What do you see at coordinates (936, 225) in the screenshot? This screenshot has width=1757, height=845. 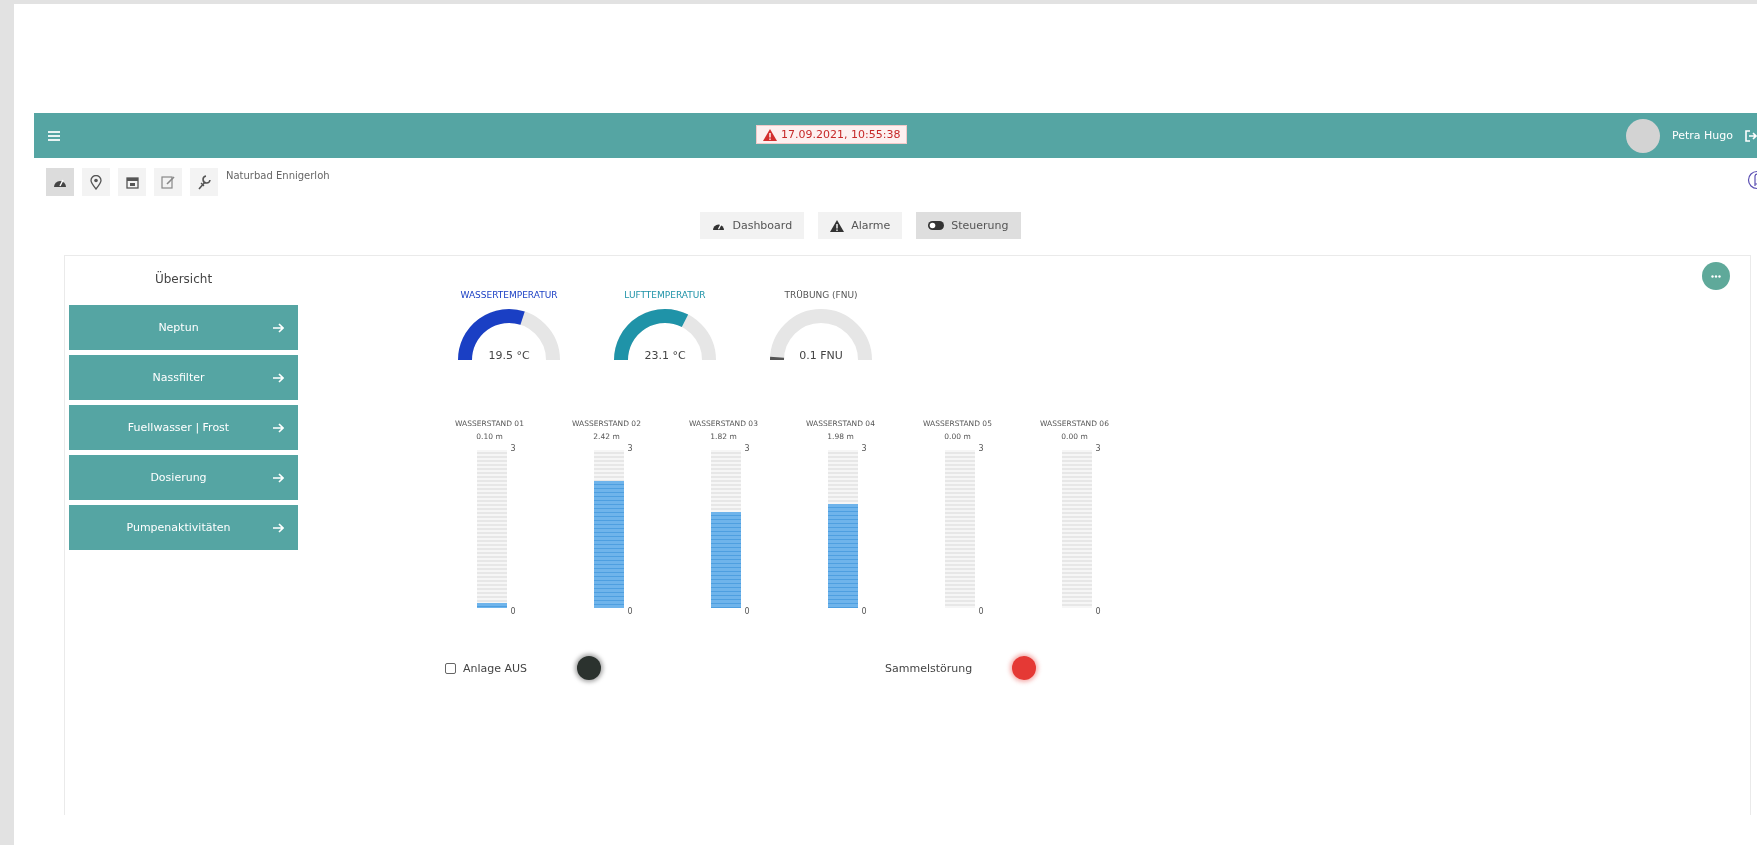 I see `toggle-icon` at bounding box center [936, 225].